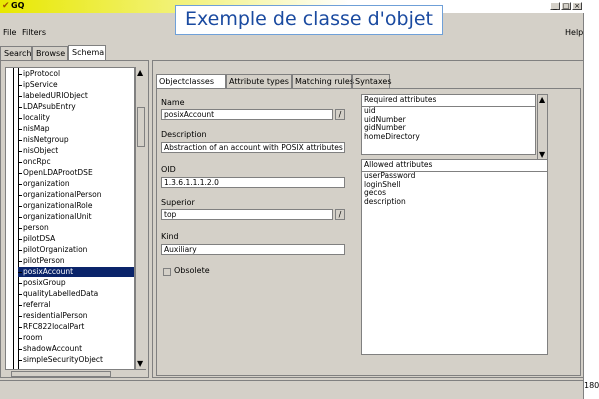 The image size is (599, 399). What do you see at coordinates (36, 128) in the screenshot?
I see `tree-item-label: nisMap` at bounding box center [36, 128].